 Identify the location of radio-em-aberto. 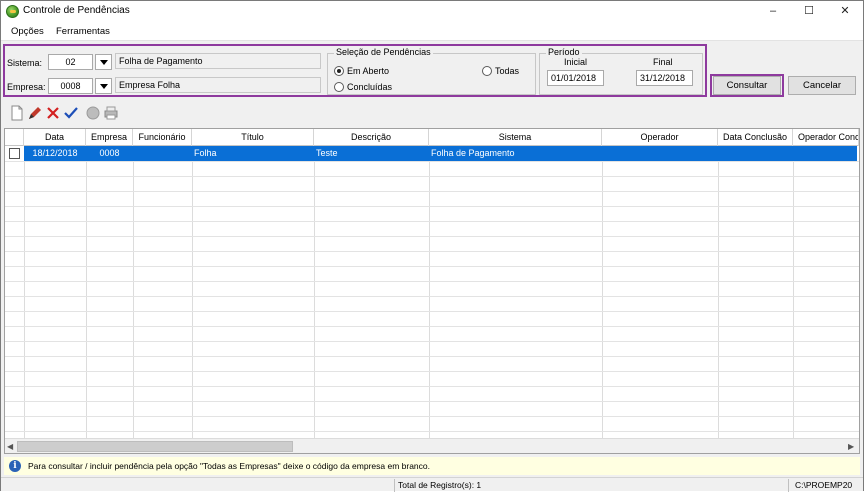
(339, 71).